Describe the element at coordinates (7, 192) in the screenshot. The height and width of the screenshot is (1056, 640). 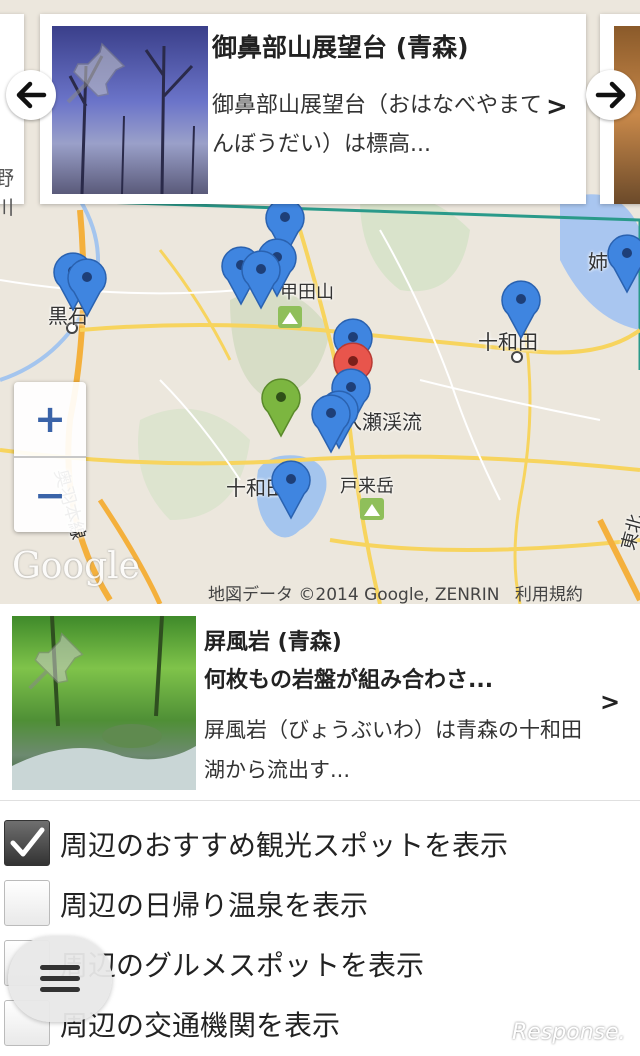
I see `prev-card-text: 野川` at that location.